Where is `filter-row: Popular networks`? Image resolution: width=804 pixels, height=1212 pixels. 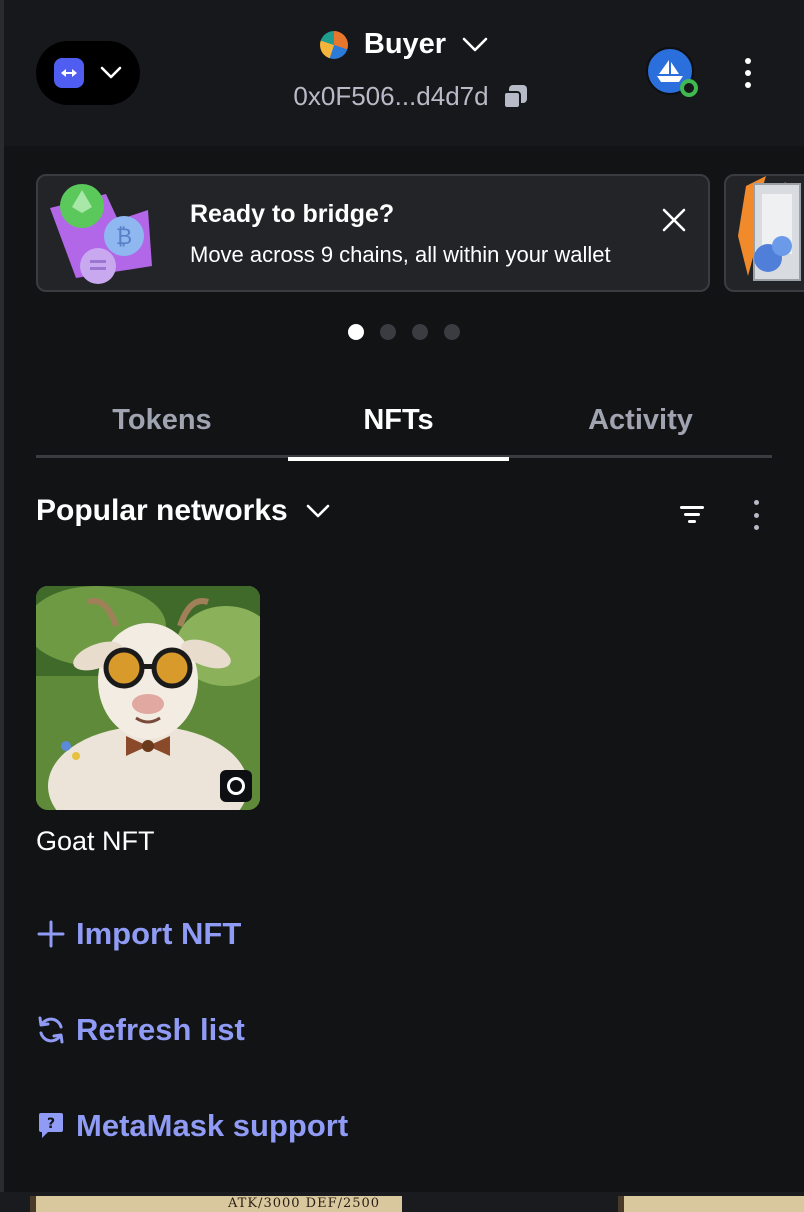
filter-row: Popular networks is located at coordinates (404, 516).